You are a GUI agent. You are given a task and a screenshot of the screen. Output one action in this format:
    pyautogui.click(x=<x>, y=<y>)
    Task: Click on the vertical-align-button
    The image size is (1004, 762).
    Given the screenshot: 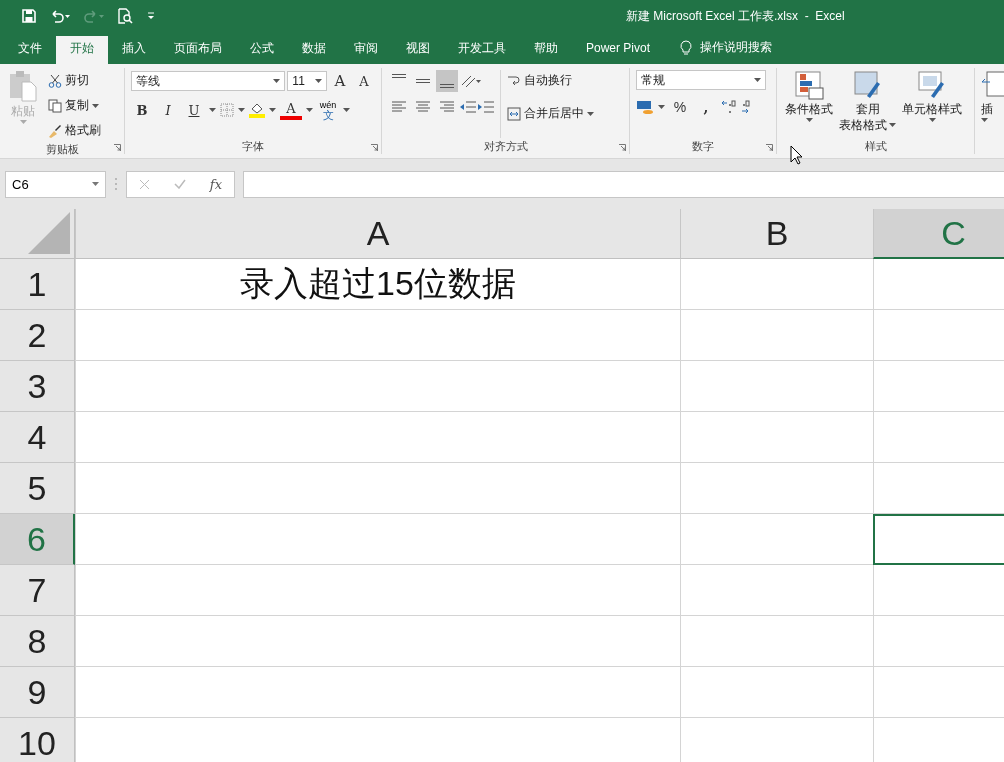 What is the action you would take?
    pyautogui.click(x=447, y=81)
    